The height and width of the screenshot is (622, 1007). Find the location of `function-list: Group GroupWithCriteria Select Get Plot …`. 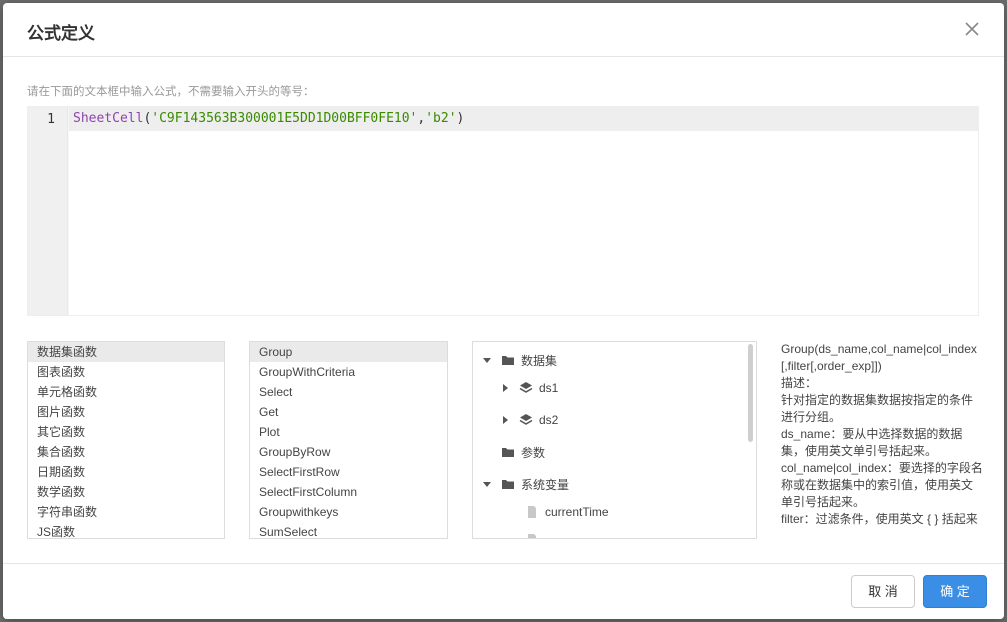

function-list: Group GroupWithCriteria Select Get Plot … is located at coordinates (348, 440).